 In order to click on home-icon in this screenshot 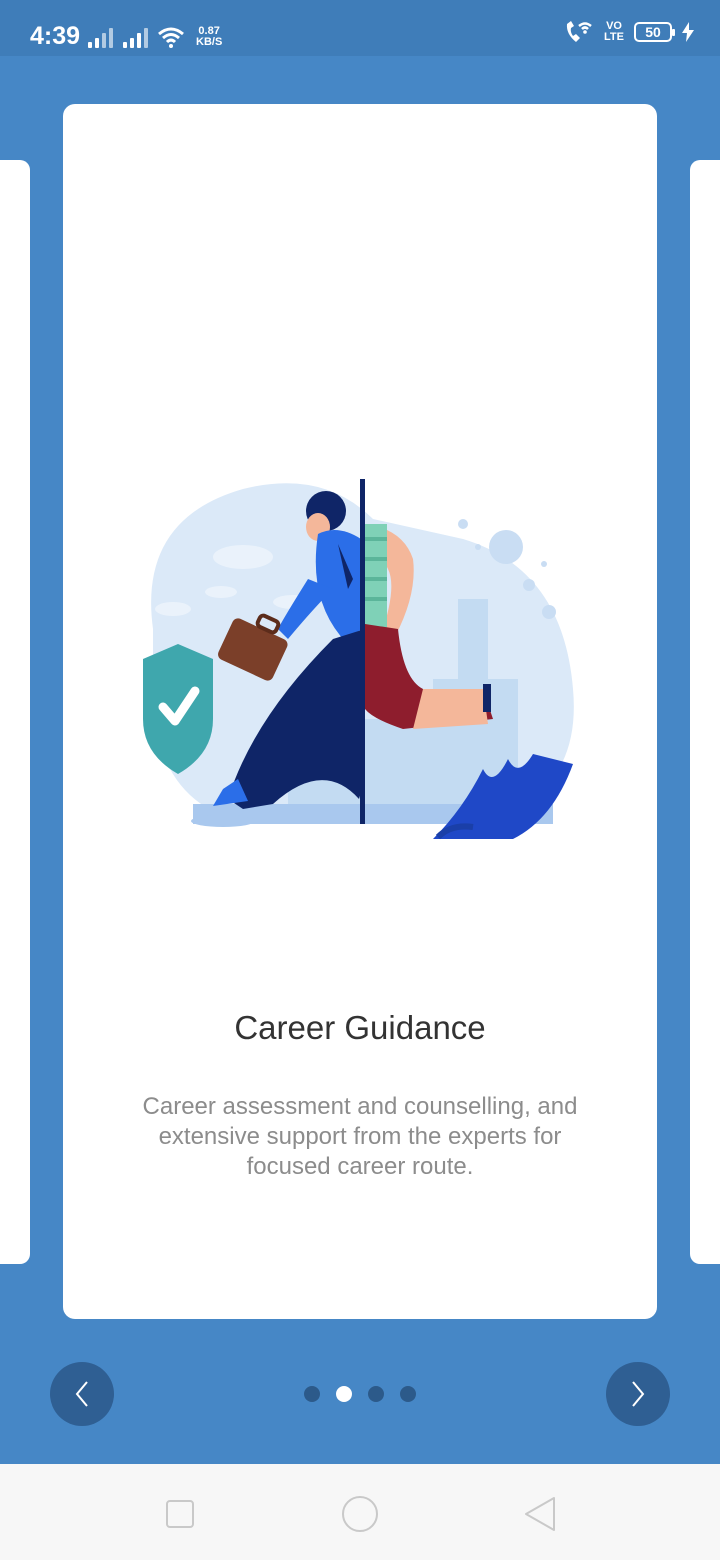, I will do `click(360, 1514)`.